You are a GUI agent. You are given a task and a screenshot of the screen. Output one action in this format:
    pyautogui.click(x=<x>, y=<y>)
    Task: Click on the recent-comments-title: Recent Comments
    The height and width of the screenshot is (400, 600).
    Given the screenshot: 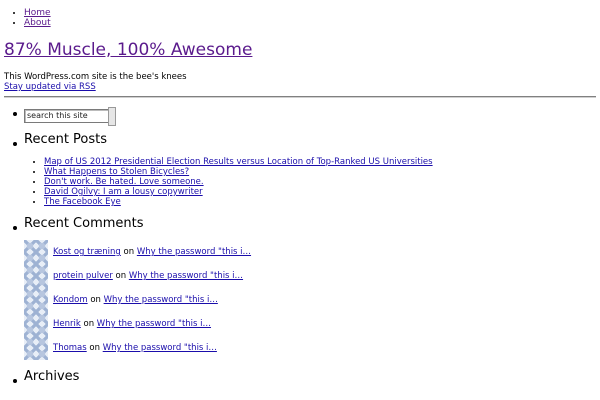 What is the action you would take?
    pyautogui.click(x=84, y=223)
    